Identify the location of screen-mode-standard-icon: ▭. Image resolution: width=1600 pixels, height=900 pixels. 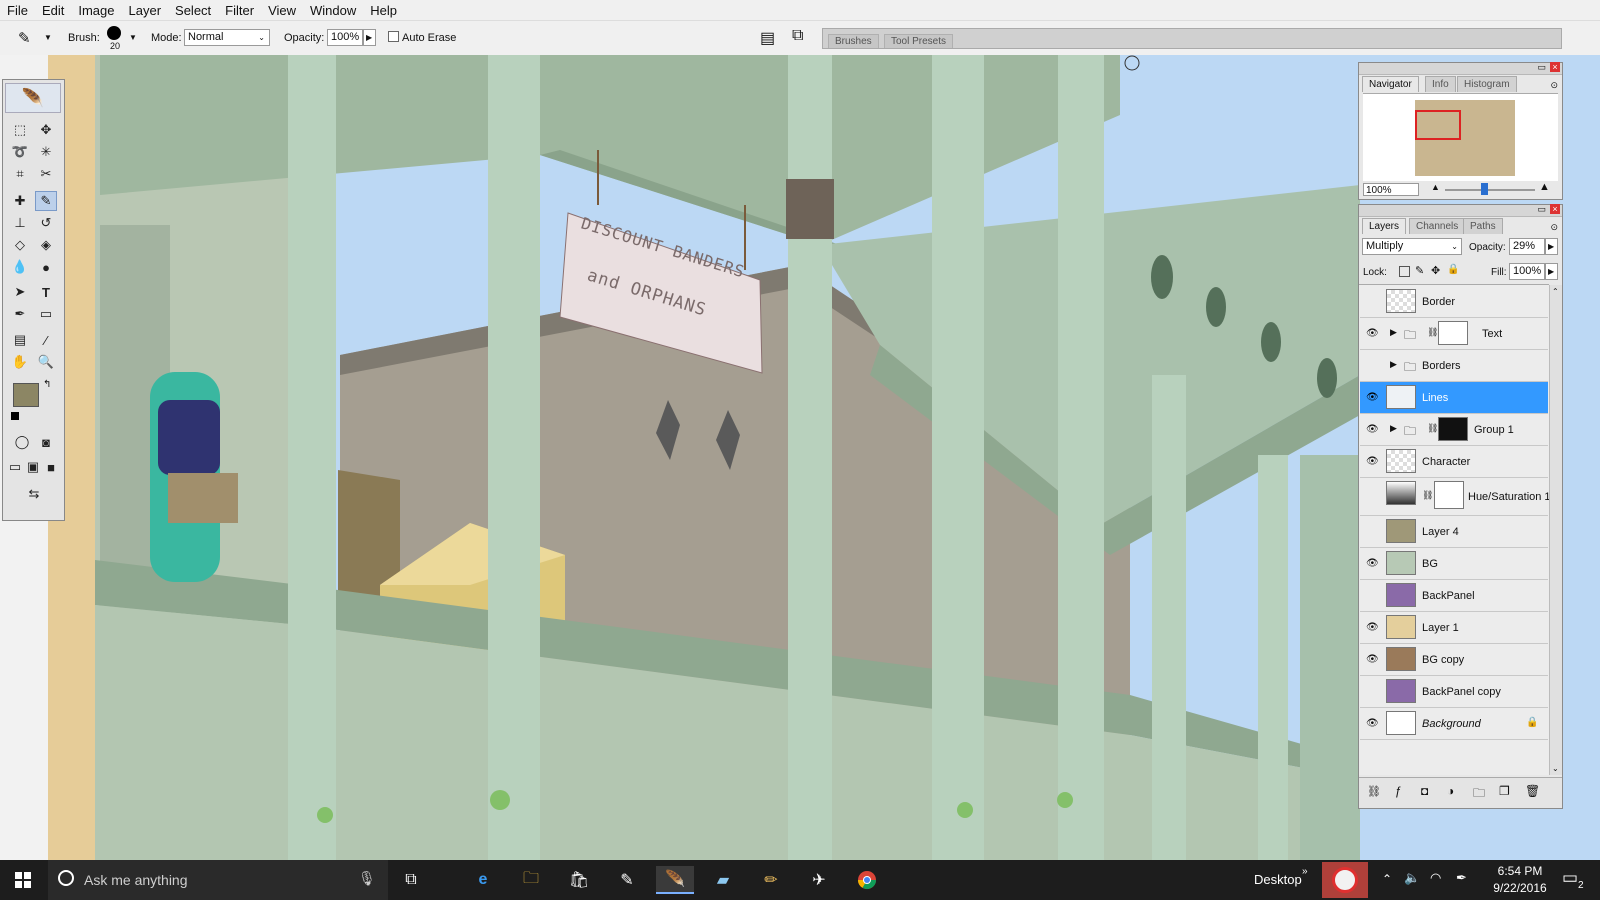
(15, 467).